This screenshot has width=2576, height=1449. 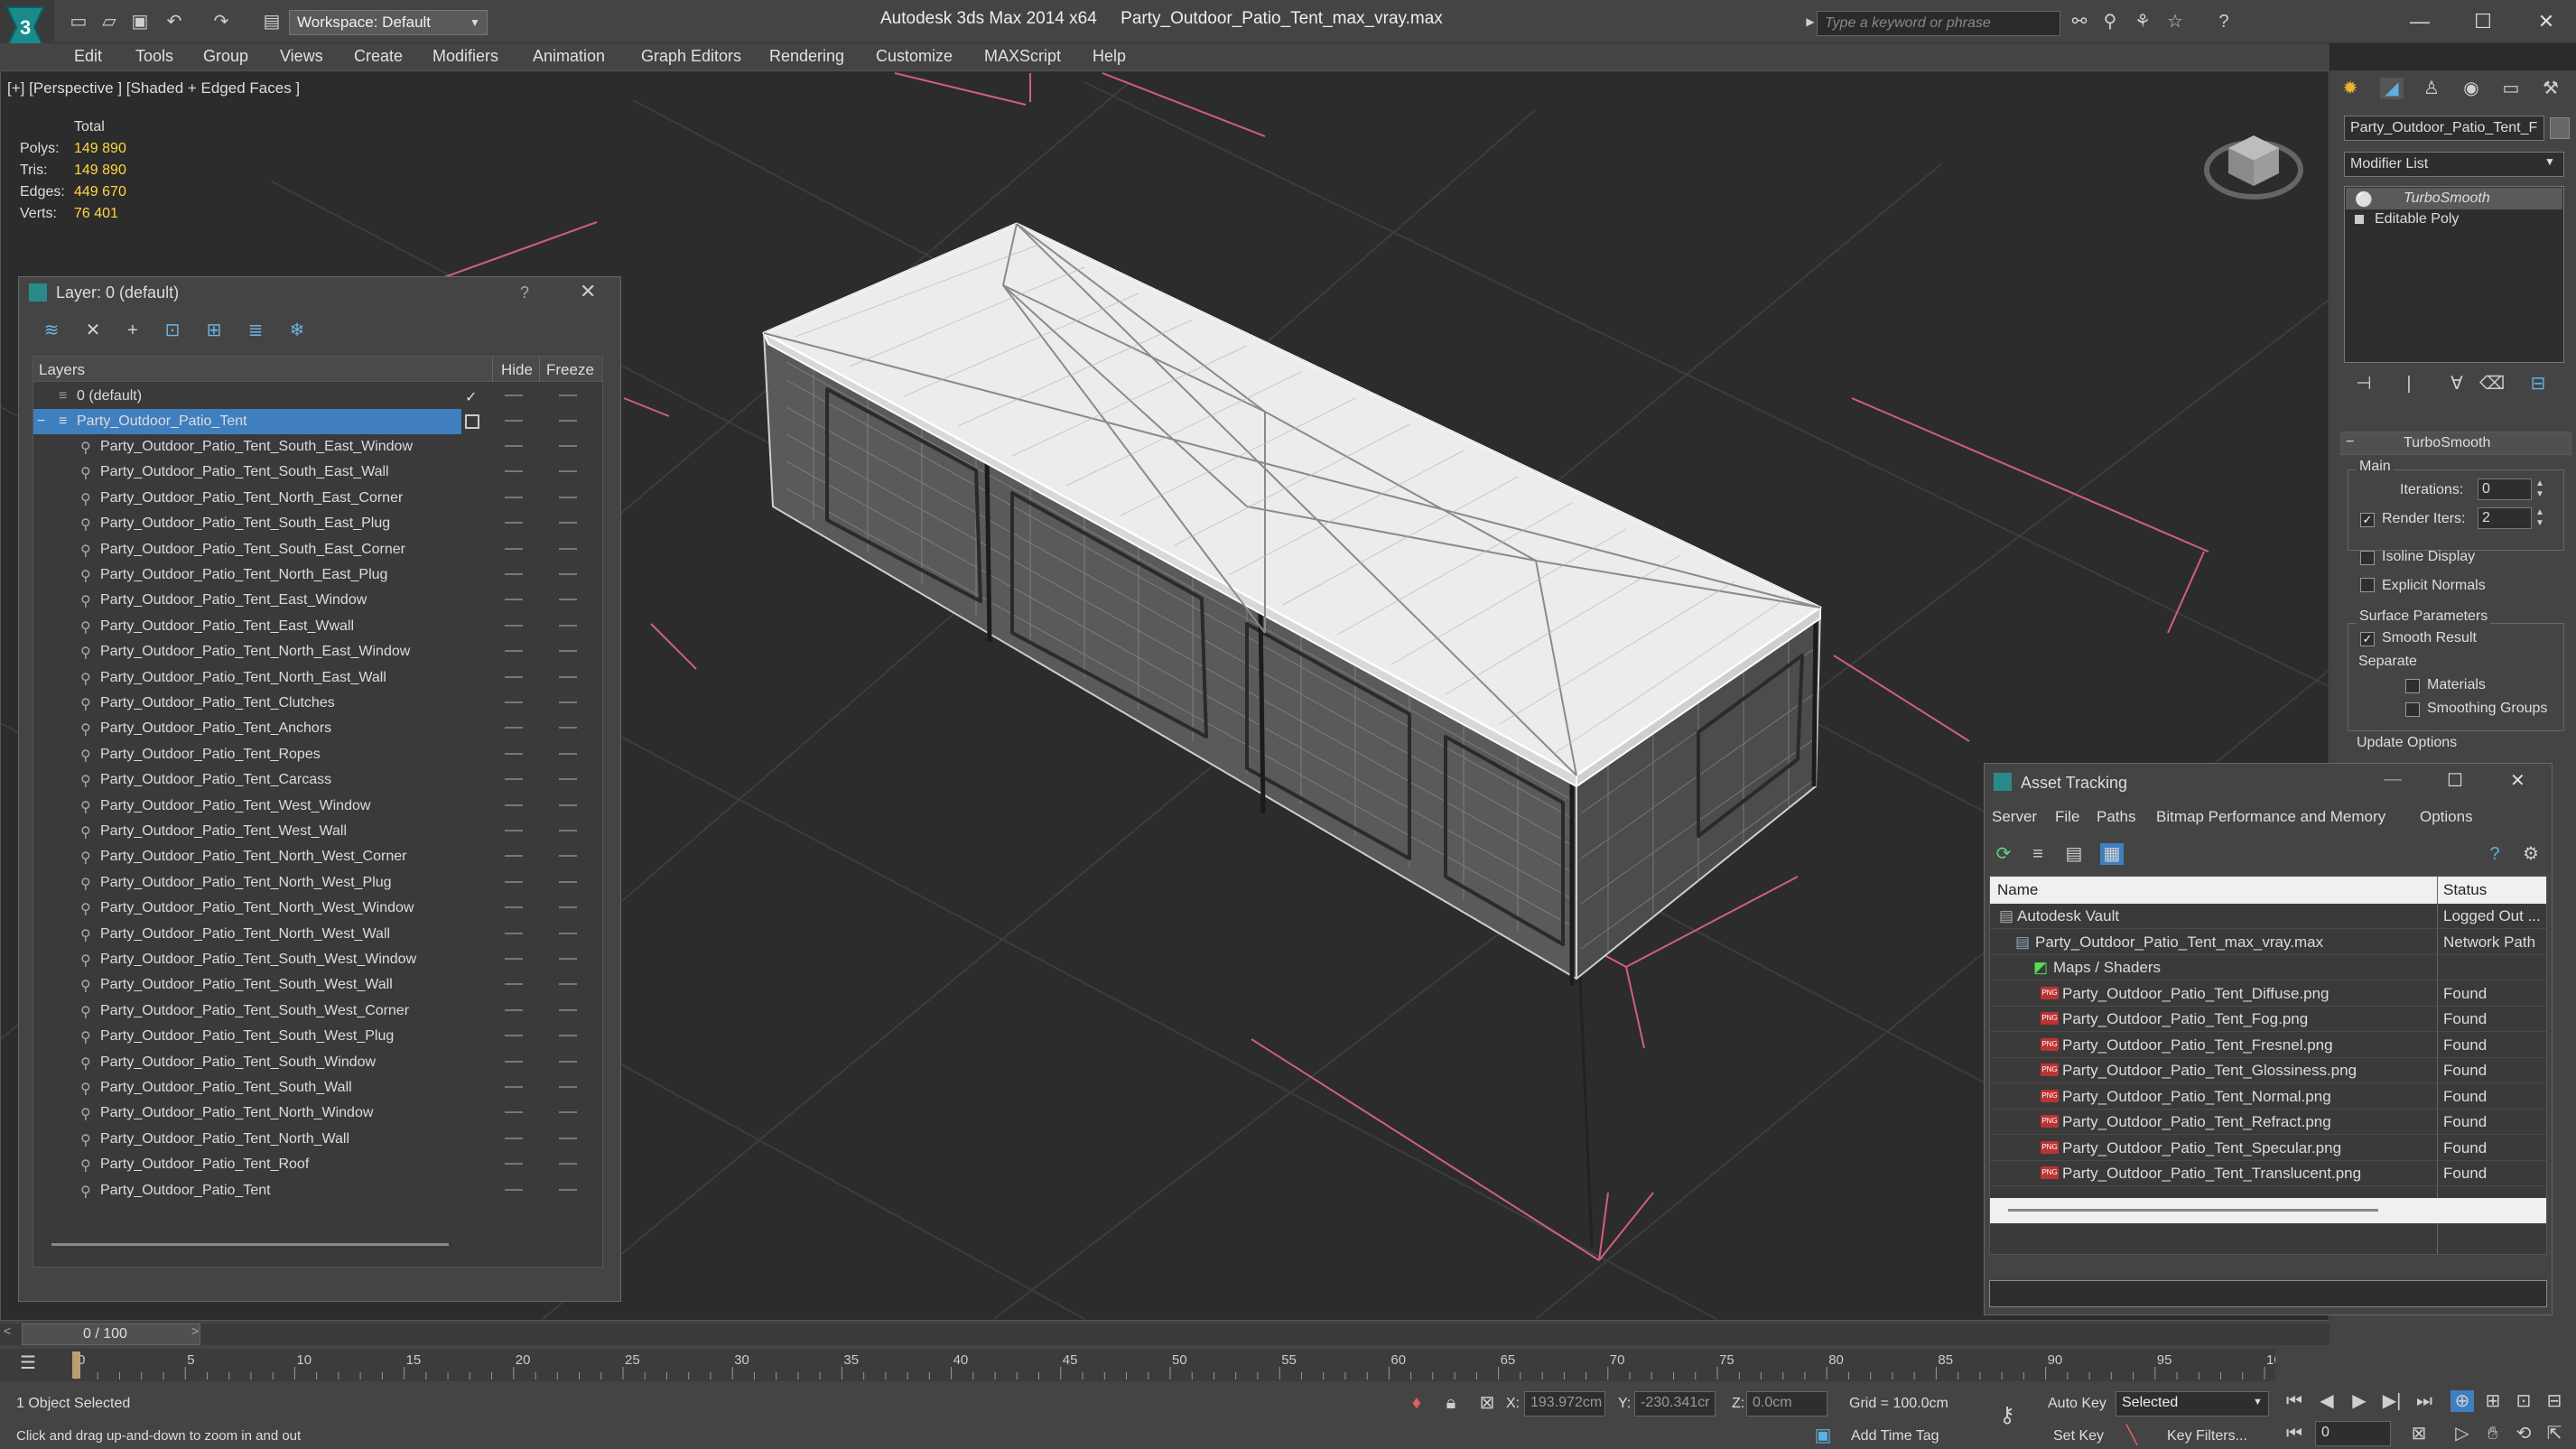 I want to click on object-name-field: Party_Outdoor_Patio_Tent_F, so click(x=2444, y=128).